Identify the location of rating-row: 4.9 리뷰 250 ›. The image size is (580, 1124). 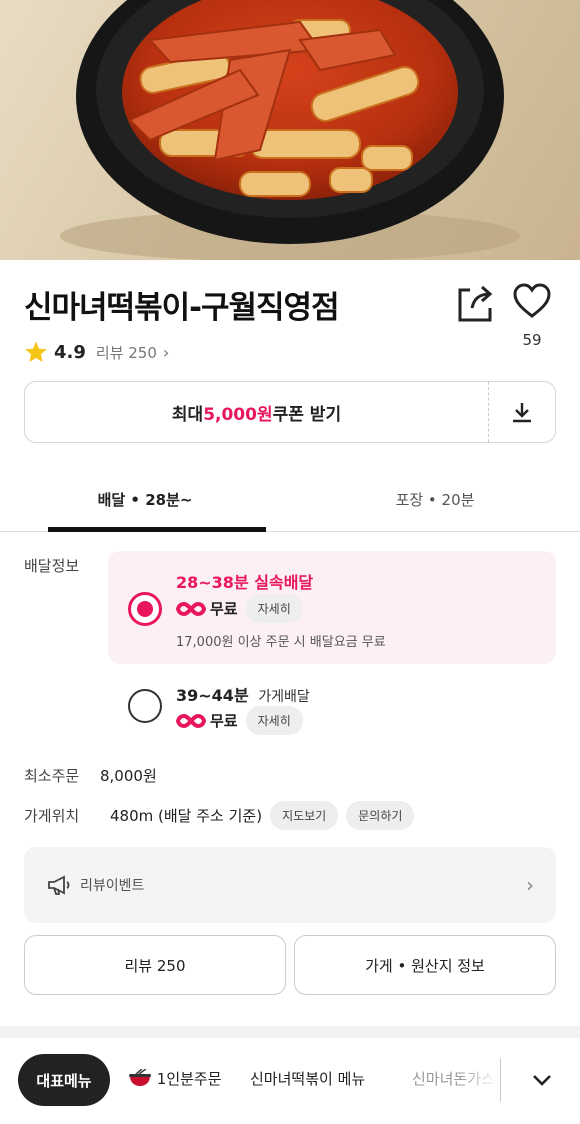
(96, 352).